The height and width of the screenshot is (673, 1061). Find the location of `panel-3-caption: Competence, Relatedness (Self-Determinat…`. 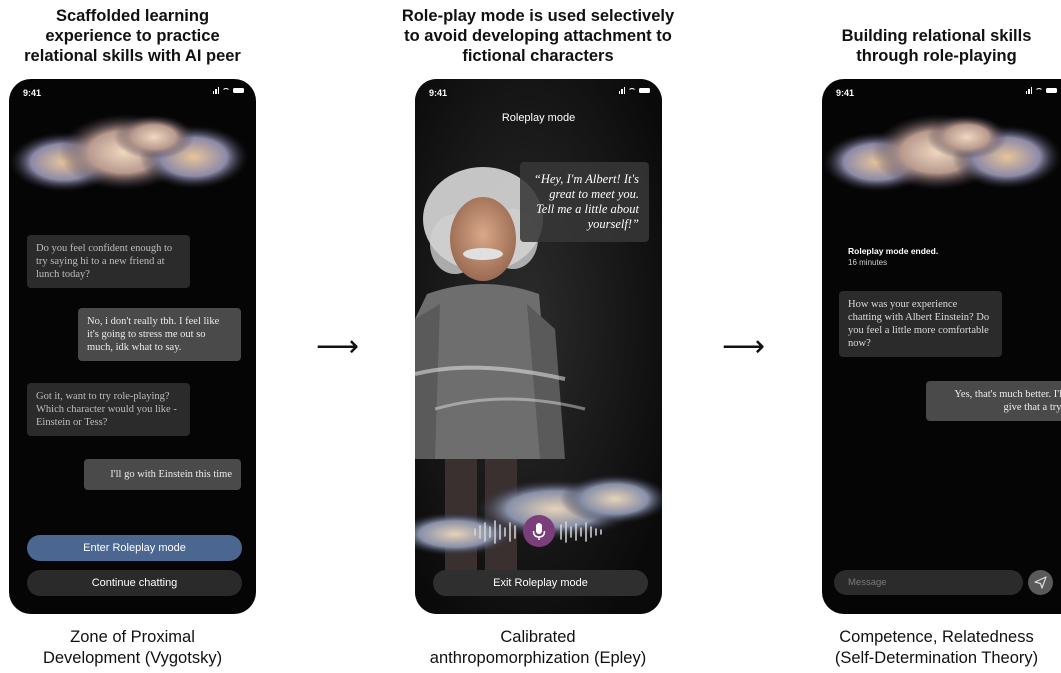

panel-3-caption: Competence, Relatedness (Self-Determinat… is located at coordinates (936, 648).